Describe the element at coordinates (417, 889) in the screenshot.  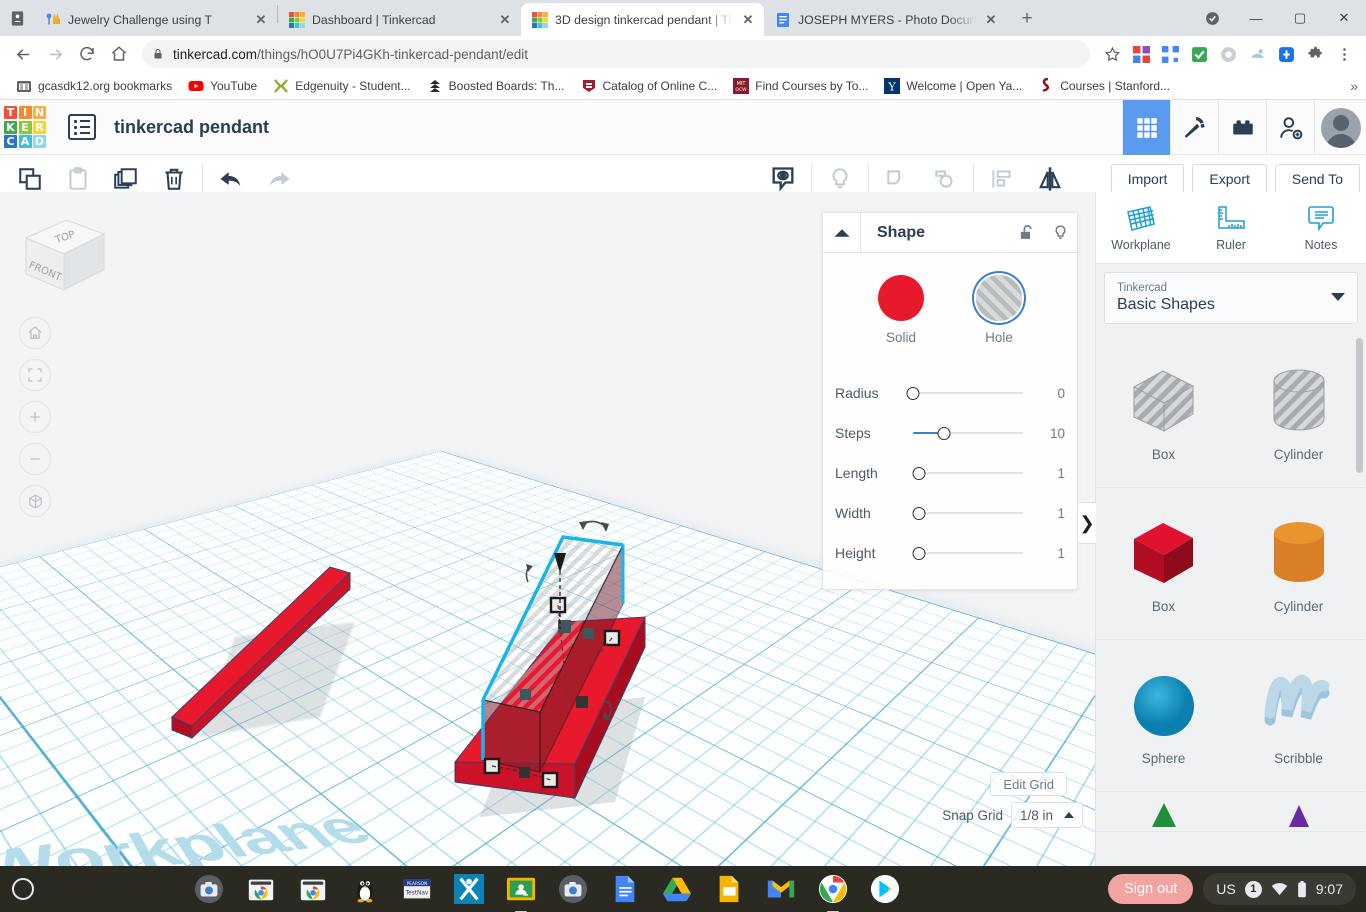
I see `testnav-app: PEARSON TestNav` at that location.